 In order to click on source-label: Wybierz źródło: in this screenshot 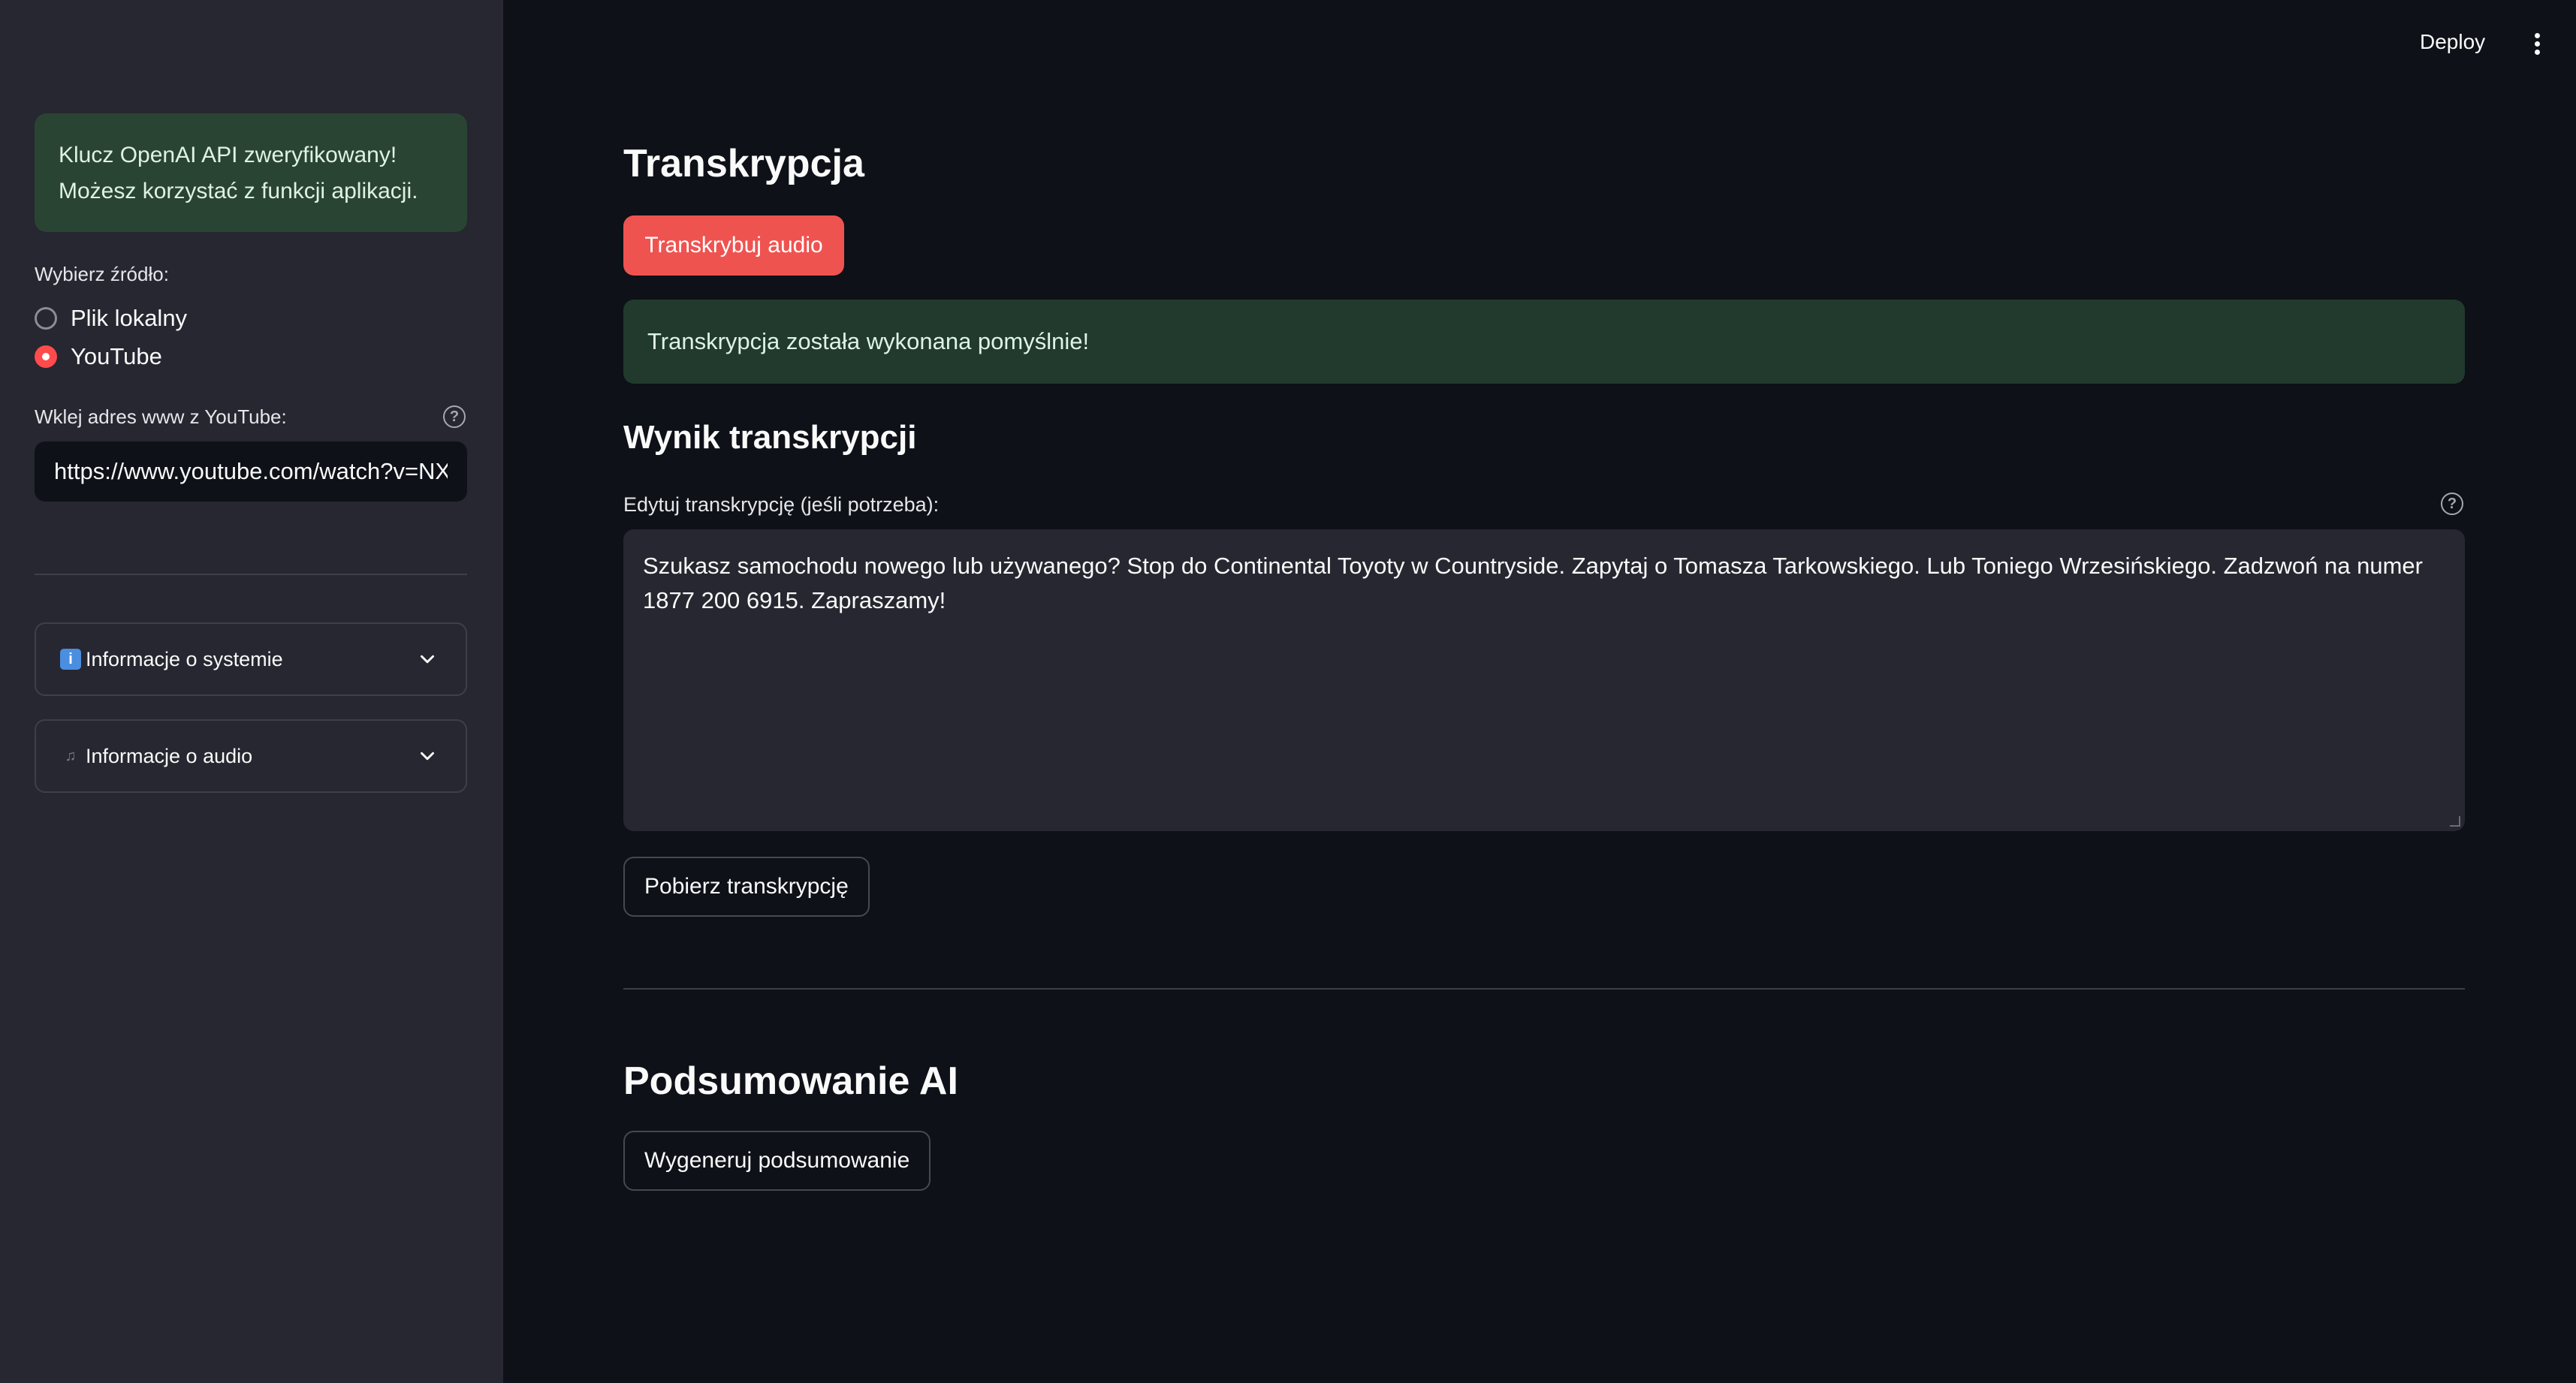, I will do `click(102, 274)`.